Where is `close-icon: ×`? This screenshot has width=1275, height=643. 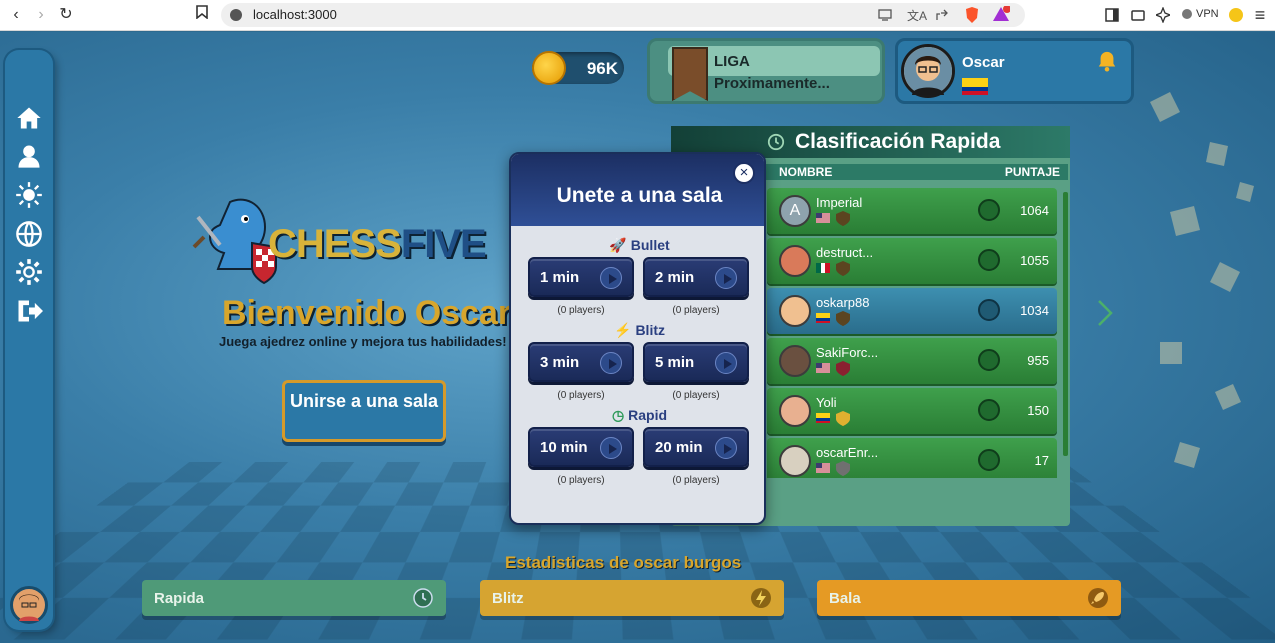 close-icon: × is located at coordinates (744, 173).